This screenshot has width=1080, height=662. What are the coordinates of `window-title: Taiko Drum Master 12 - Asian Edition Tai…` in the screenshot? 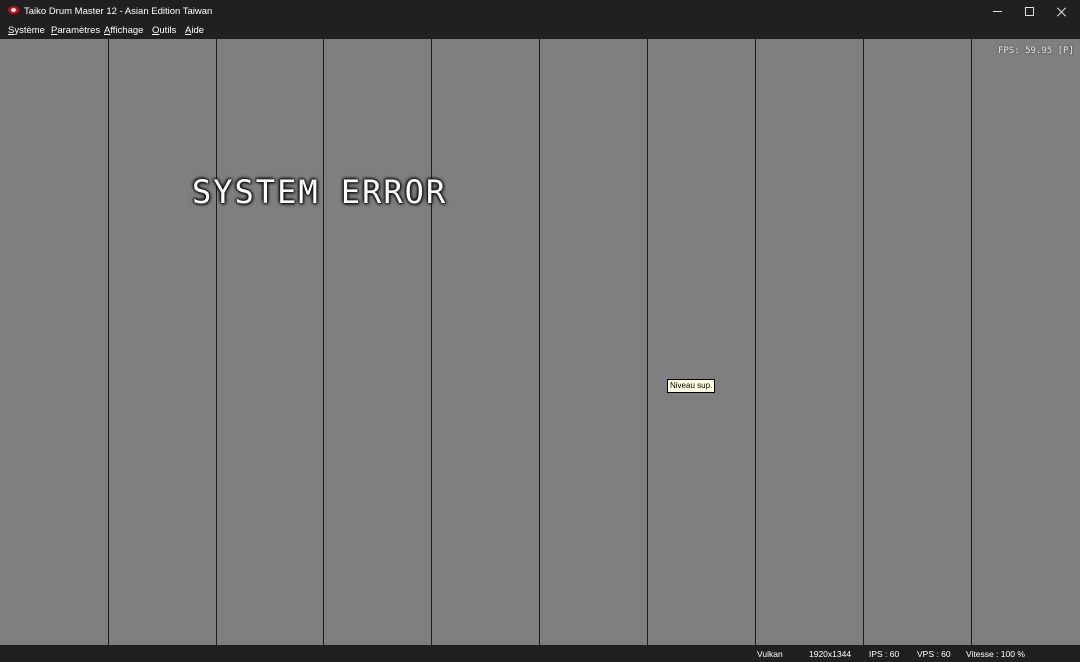 It's located at (118, 11).